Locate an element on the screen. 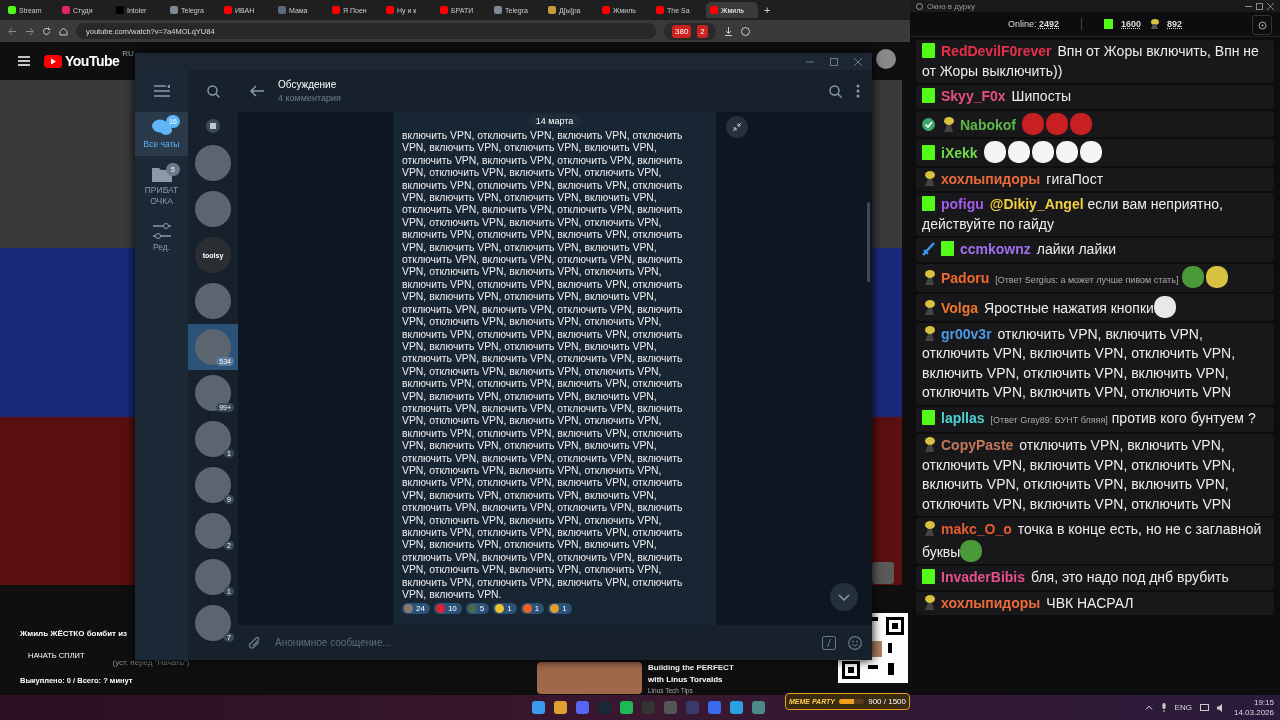  menu-icon is located at coordinates (24, 61).